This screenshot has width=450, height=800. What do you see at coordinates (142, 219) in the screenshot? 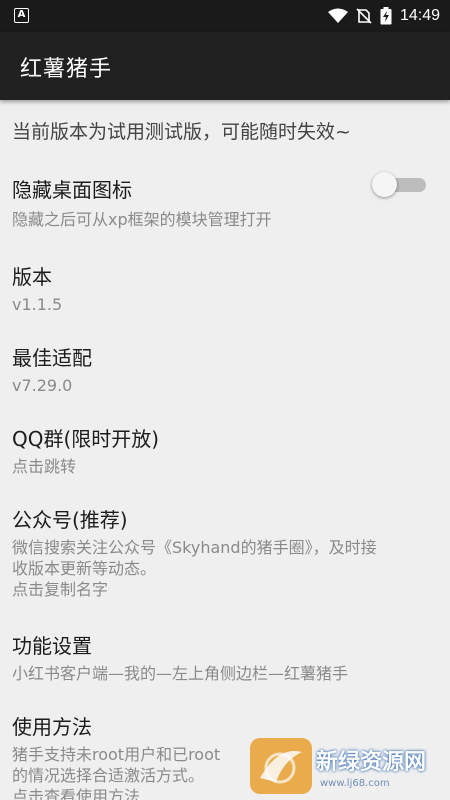
I see `item-subtitle: 隐藏之后可从xp框架的模块管理打开` at bounding box center [142, 219].